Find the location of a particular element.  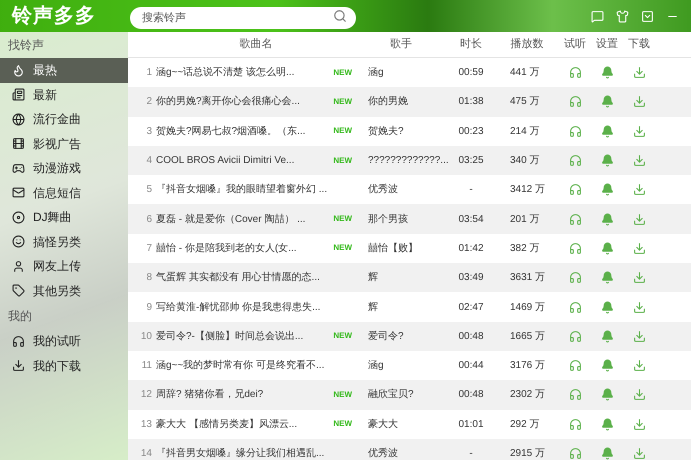

sidebar-item: 流行金曲 is located at coordinates (64, 119).